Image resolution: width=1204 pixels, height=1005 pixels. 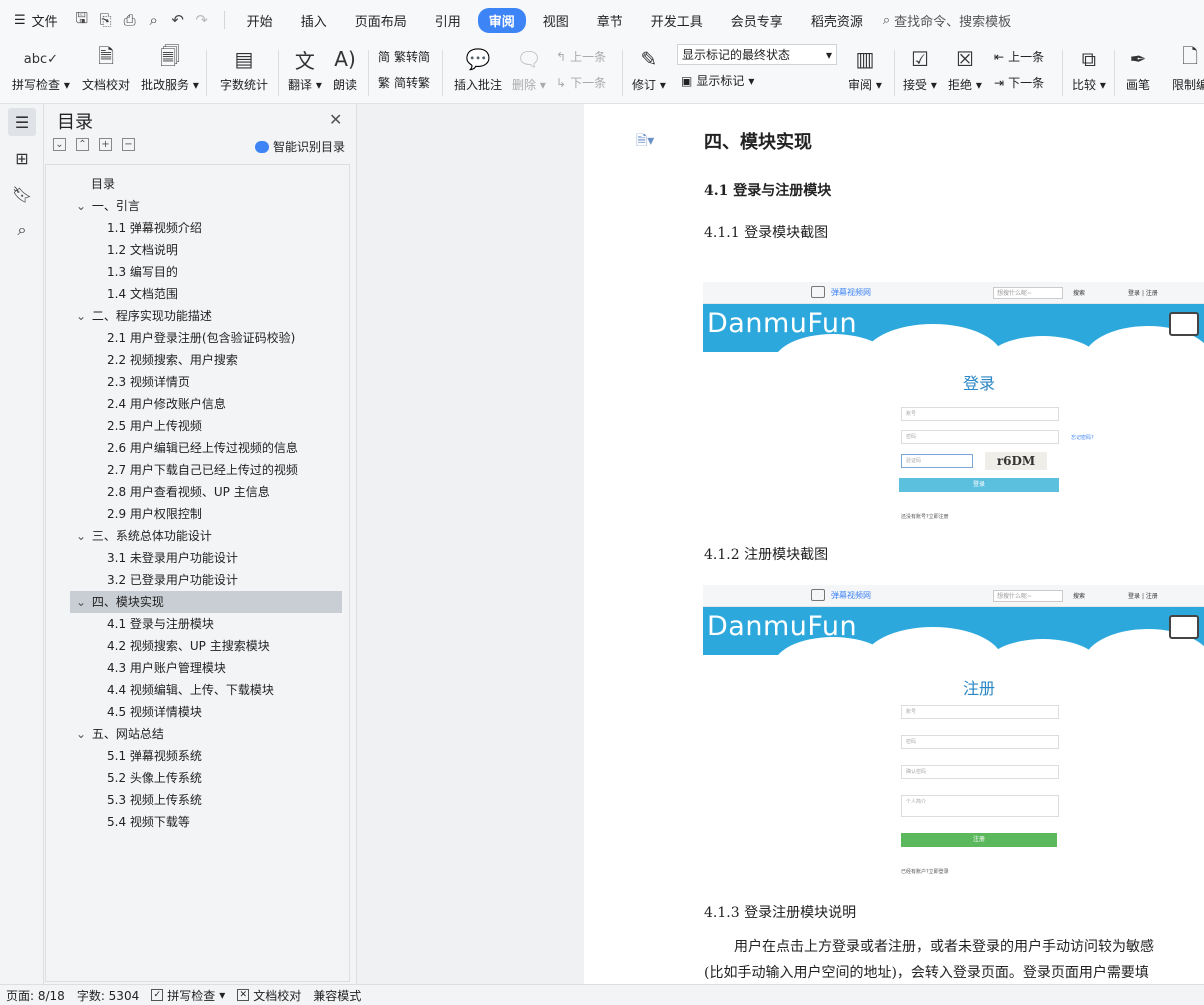 I want to click on chapter-view-icon: ⊞, so click(x=22, y=158).